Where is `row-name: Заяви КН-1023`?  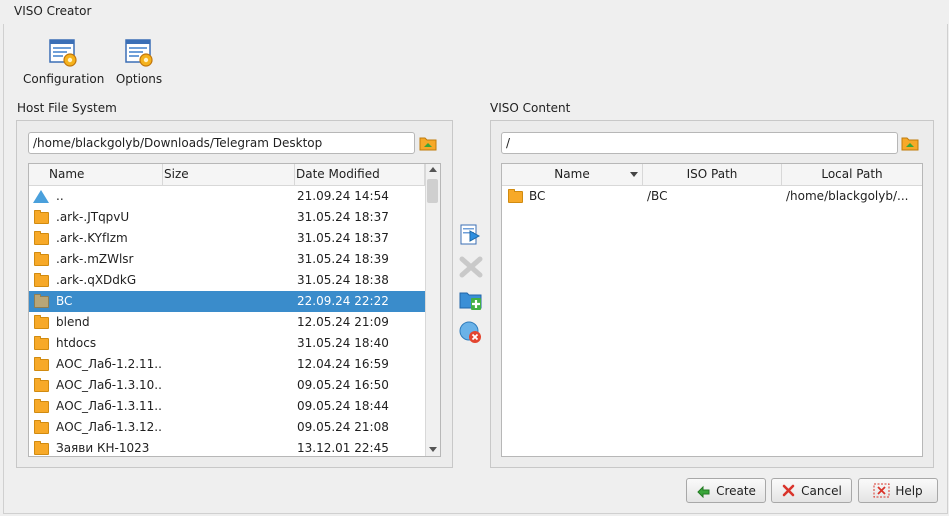
row-name: Заяви КН-1023 is located at coordinates (103, 448).